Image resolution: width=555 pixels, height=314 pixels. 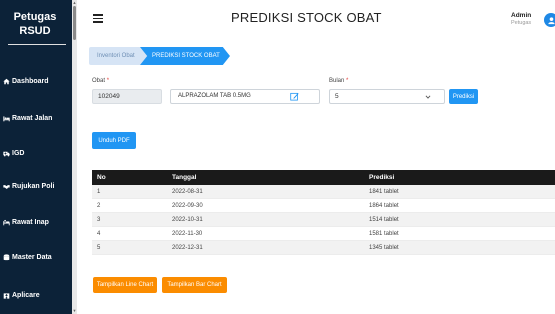 I want to click on sidebar-scrollbar, so click(x=74, y=157).